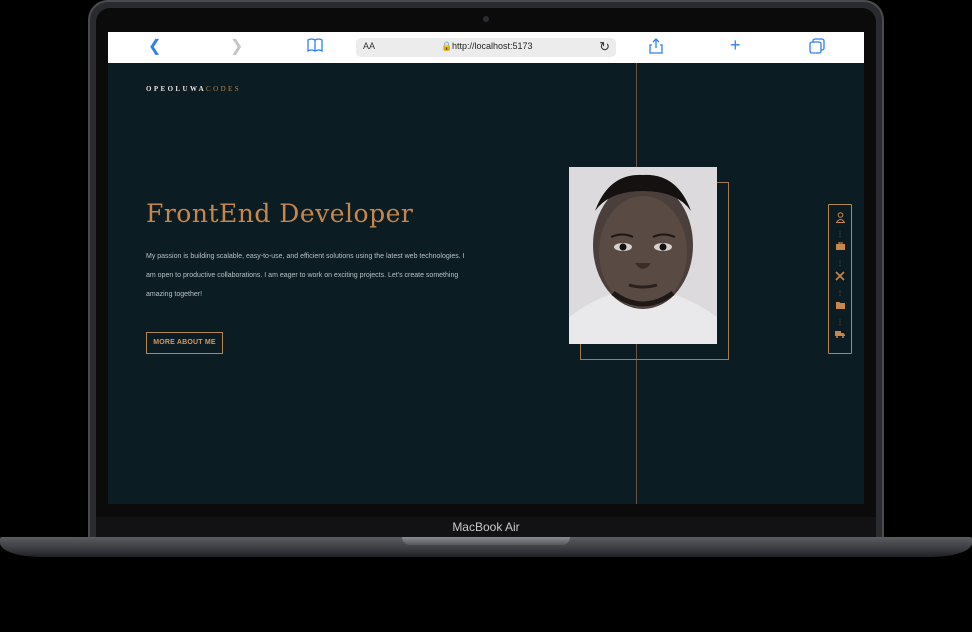 The height and width of the screenshot is (632, 972). I want to click on bookmarks-icon, so click(315, 47).